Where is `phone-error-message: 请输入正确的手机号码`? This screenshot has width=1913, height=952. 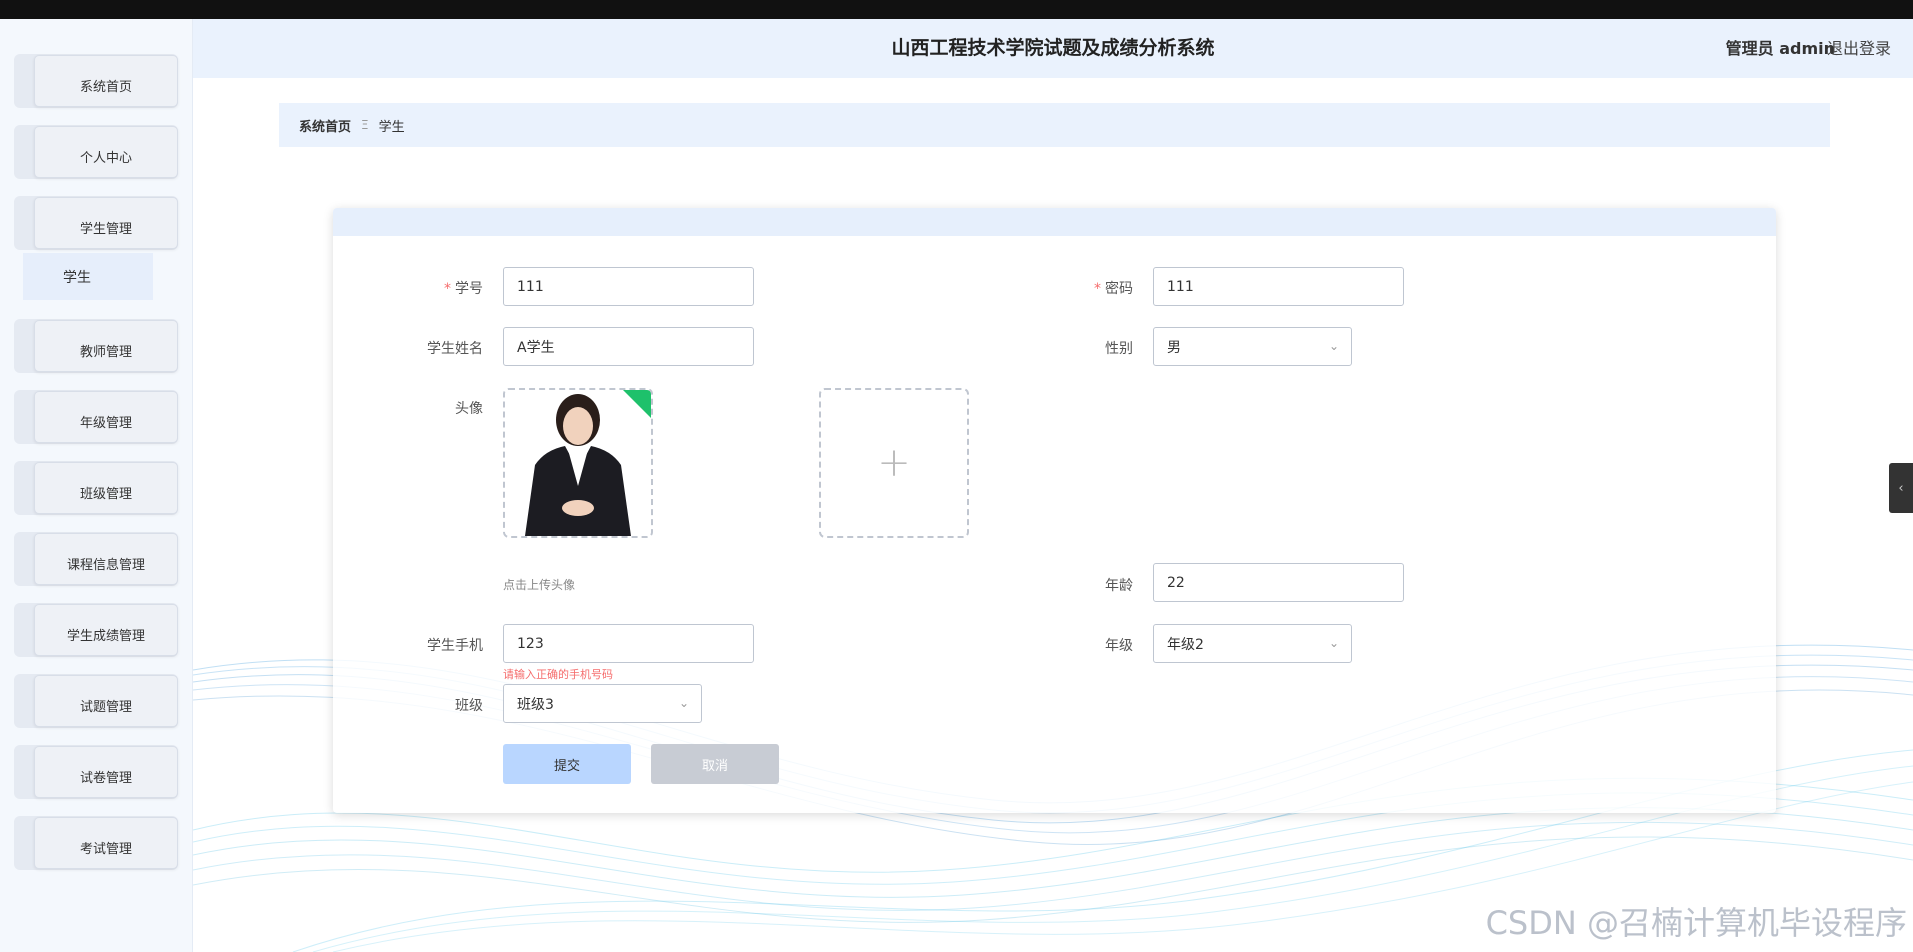
phone-error-message: 请输入正确的手机号码 is located at coordinates (558, 674).